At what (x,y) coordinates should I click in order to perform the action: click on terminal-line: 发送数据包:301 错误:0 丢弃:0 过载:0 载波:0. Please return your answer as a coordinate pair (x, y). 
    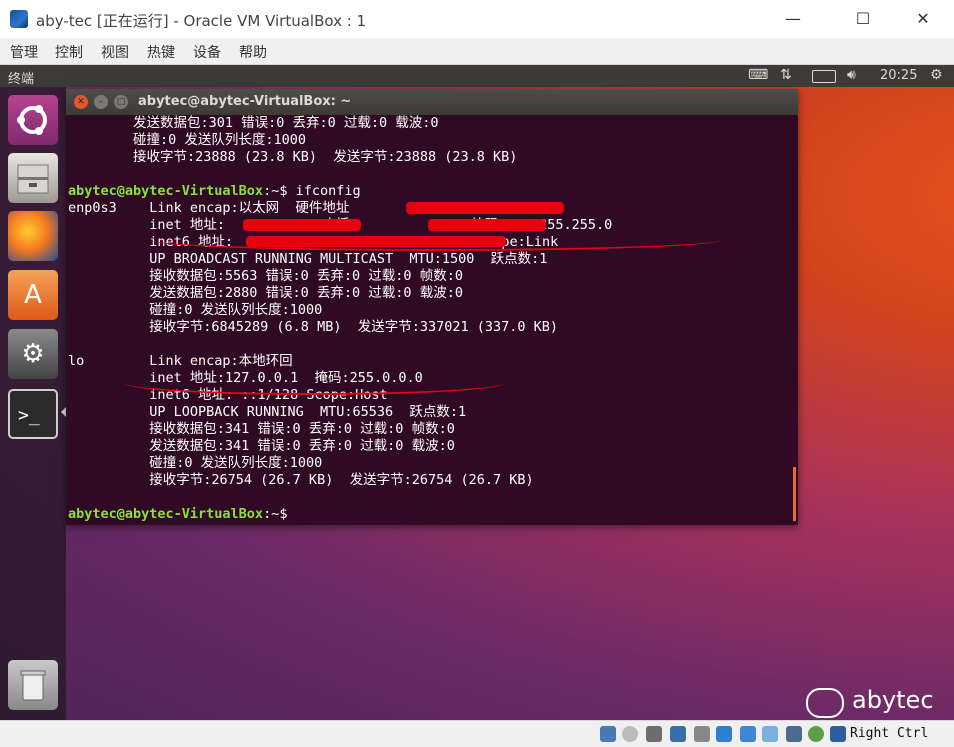
    Looking at the image, I should click on (253, 123).